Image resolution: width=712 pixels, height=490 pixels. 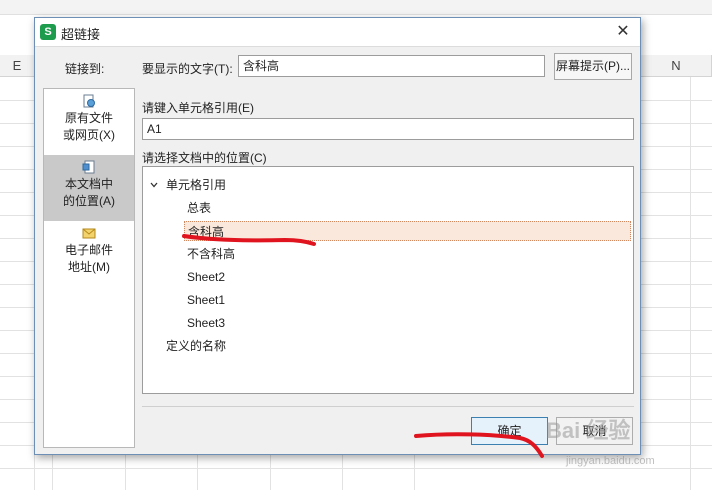 What do you see at coordinates (388, 129) in the screenshot?
I see `cell-reference-field: A1` at bounding box center [388, 129].